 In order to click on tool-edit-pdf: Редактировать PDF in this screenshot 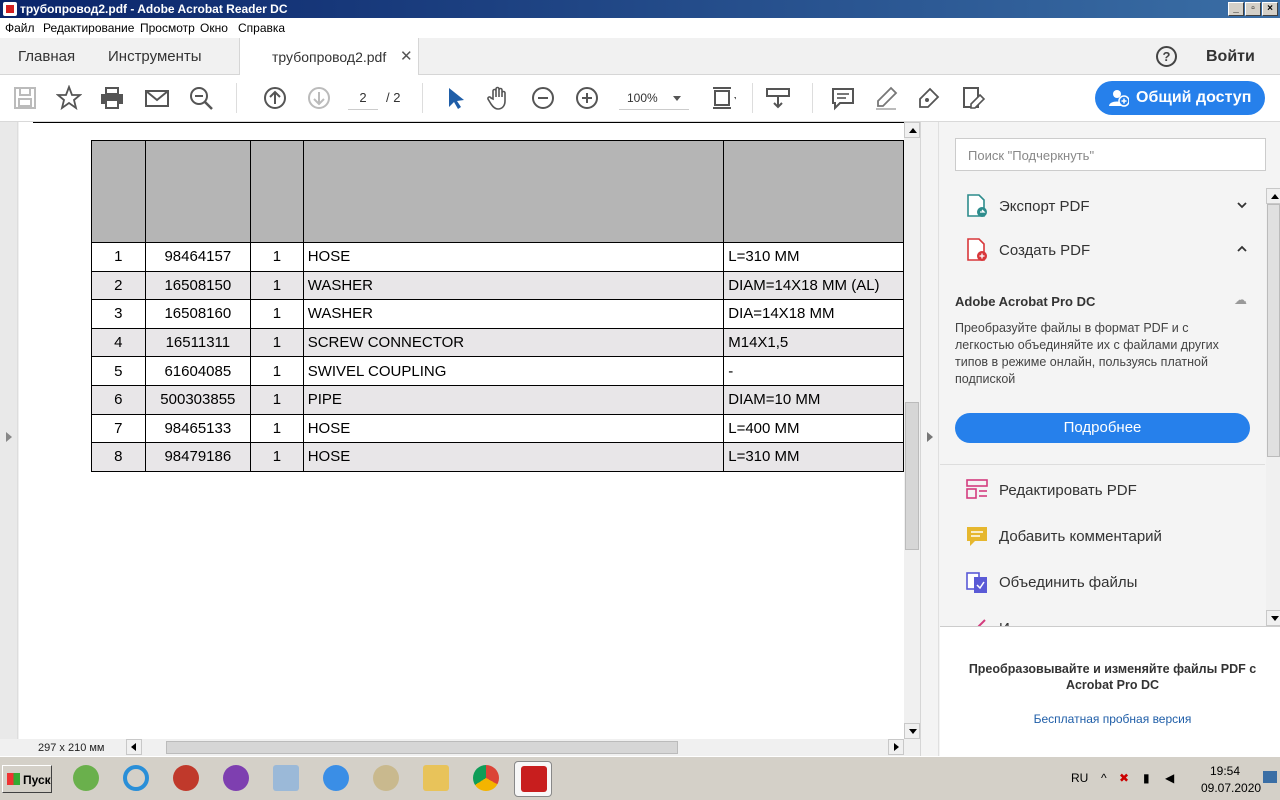, I will do `click(1110, 493)`.